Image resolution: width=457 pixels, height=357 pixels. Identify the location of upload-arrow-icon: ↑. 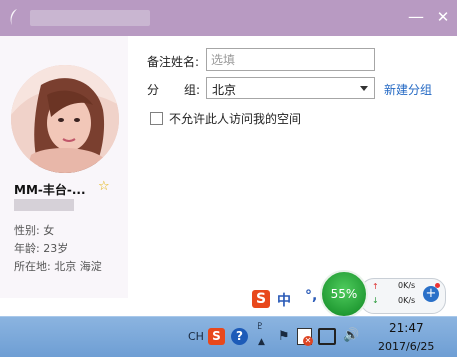
(375, 286).